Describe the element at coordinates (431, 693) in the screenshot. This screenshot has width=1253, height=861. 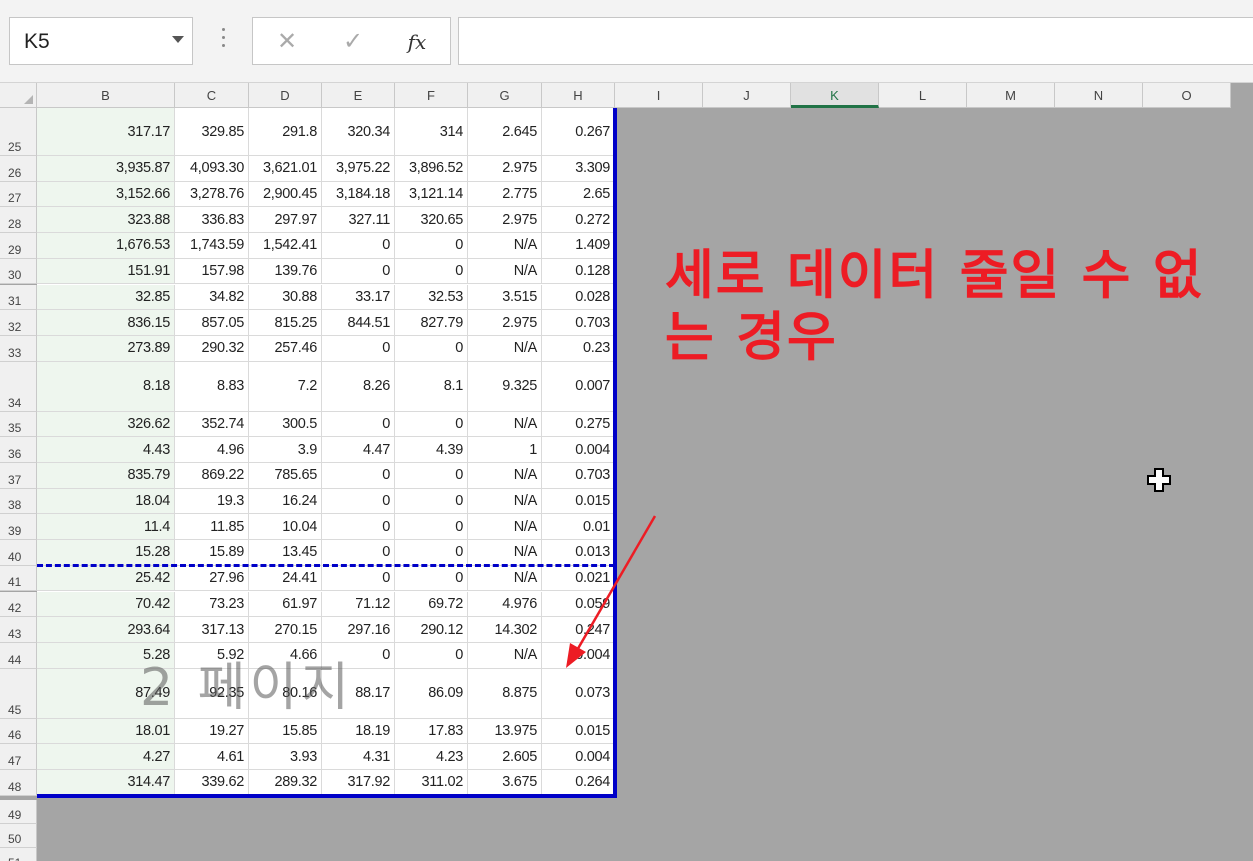
I see `cell-f45: 86.09` at that location.